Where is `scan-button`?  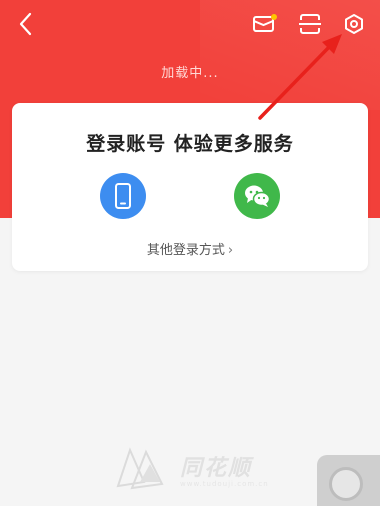 scan-button is located at coordinates (310, 24).